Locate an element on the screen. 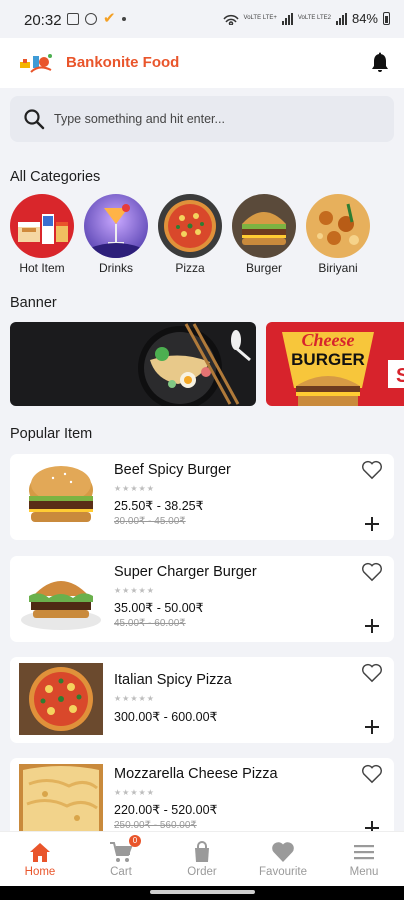 This screenshot has height=900, width=404. product-price: 300.00₹ - 600.00₹ is located at coordinates (166, 717).